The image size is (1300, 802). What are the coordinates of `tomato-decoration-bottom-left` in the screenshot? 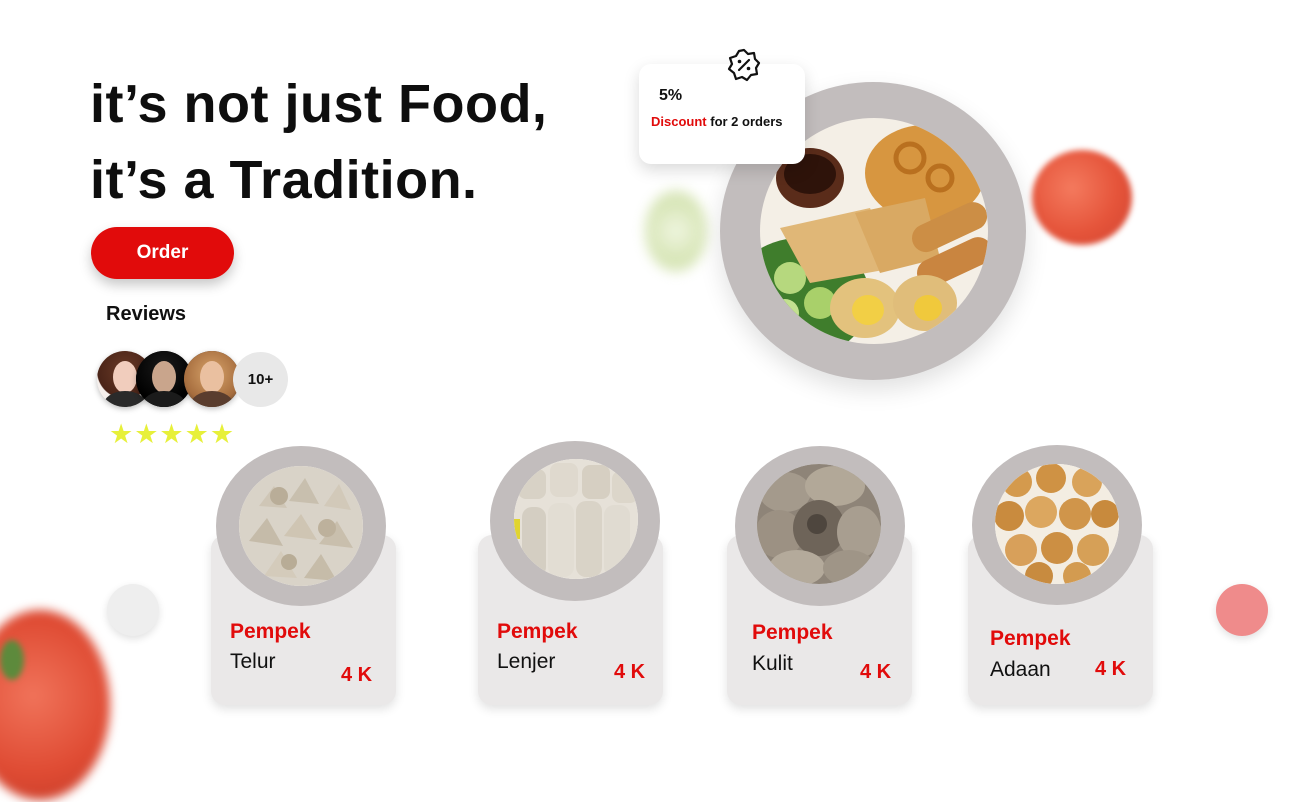 It's located at (55, 705).